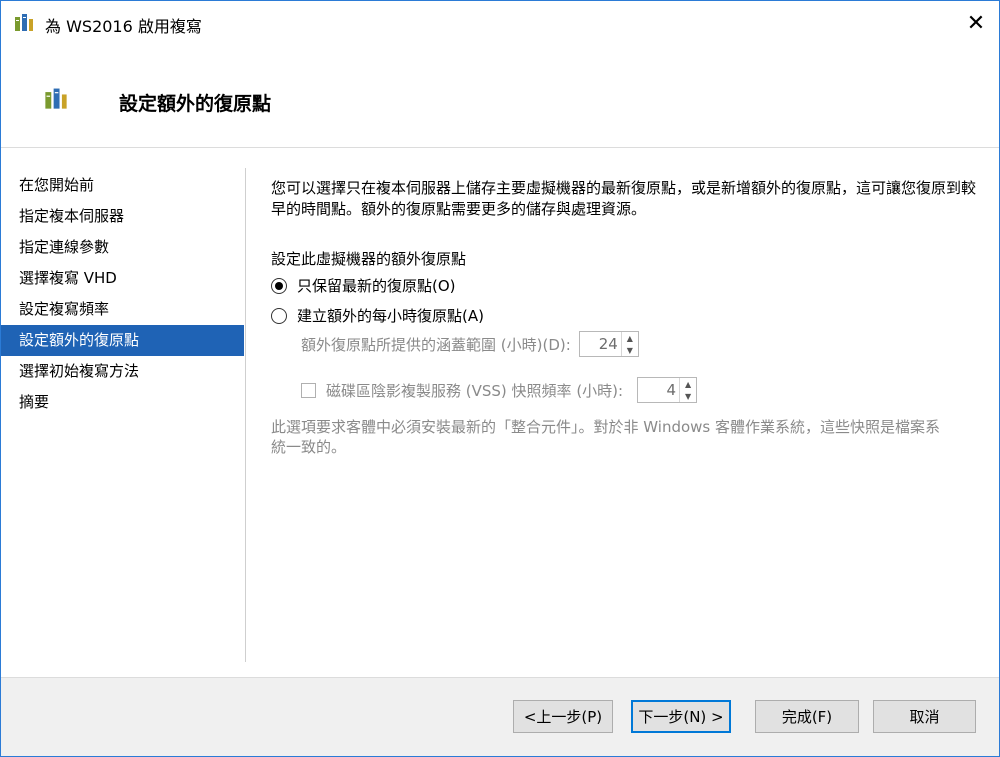 This screenshot has width=1000, height=757. I want to click on title-bar: 為 WS2016 啟用複寫 ✕, so click(500, 23).